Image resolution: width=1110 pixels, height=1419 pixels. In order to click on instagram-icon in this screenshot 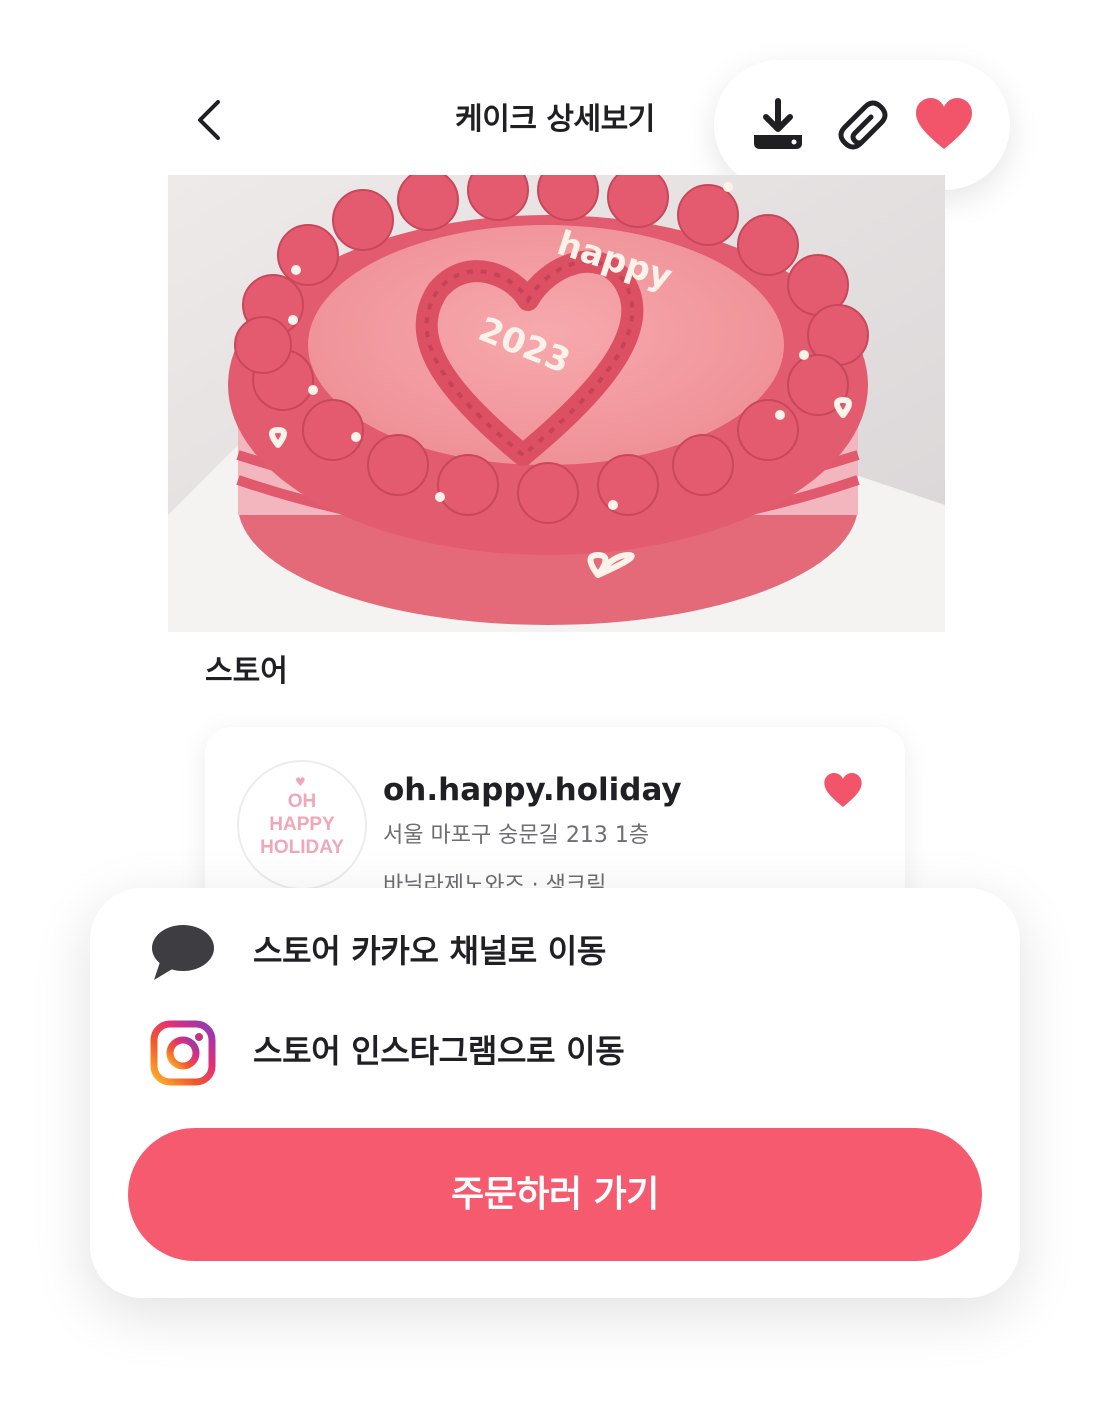, I will do `click(183, 1053)`.